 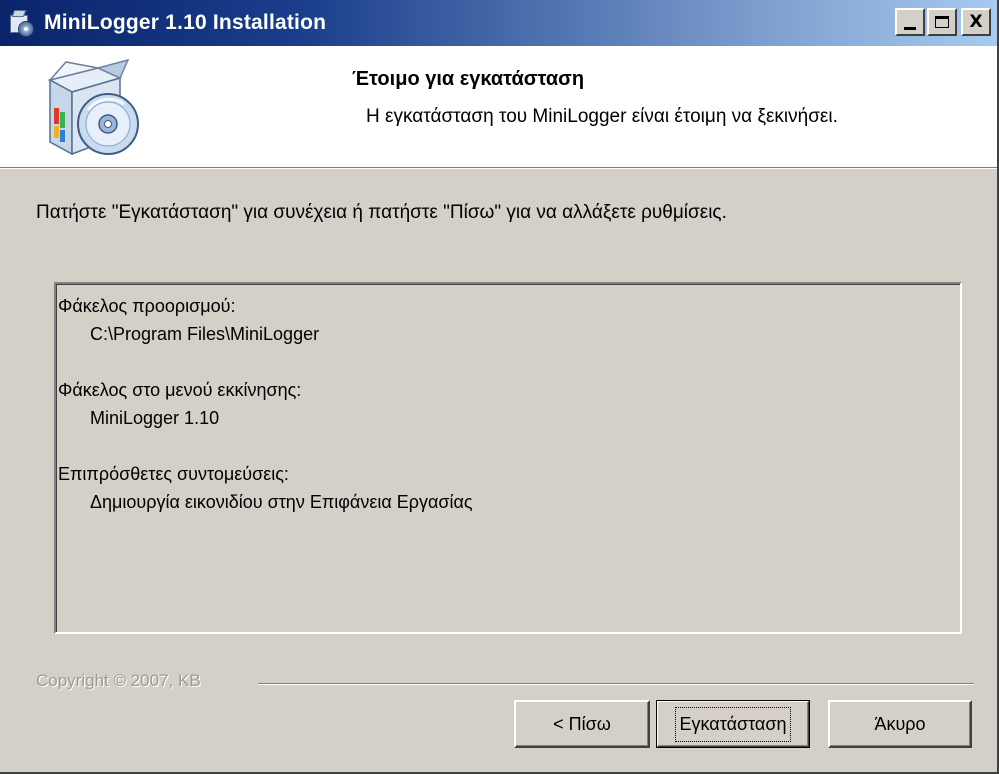 What do you see at coordinates (185, 22) in the screenshot?
I see `window-title: MiniLogger 1.10 Installation` at bounding box center [185, 22].